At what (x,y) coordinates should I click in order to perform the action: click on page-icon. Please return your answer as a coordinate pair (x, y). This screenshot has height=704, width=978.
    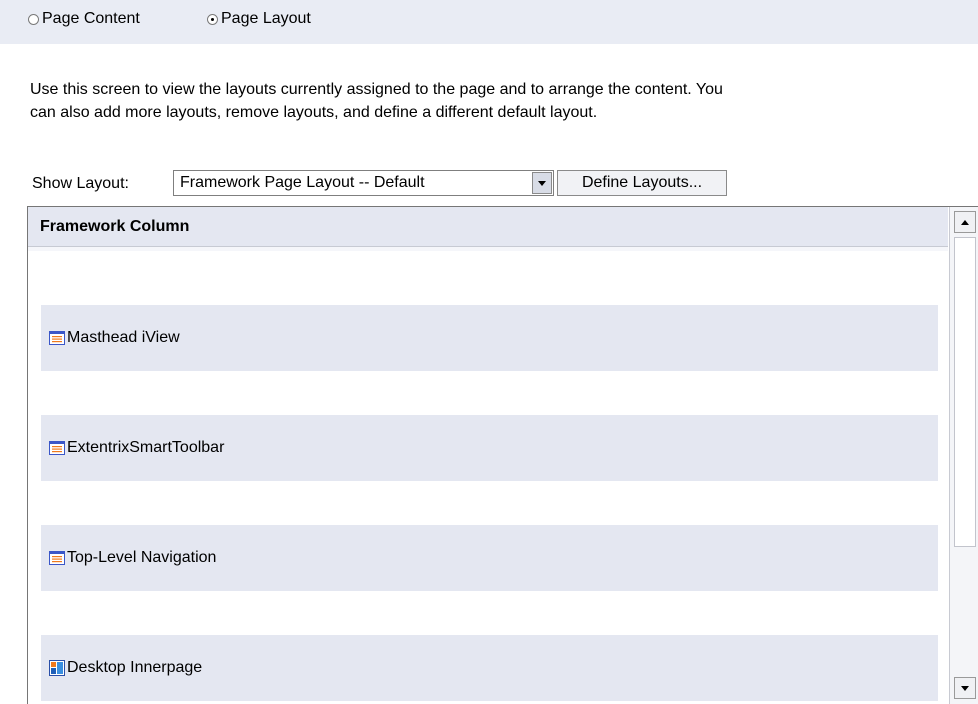
    Looking at the image, I should click on (57, 668).